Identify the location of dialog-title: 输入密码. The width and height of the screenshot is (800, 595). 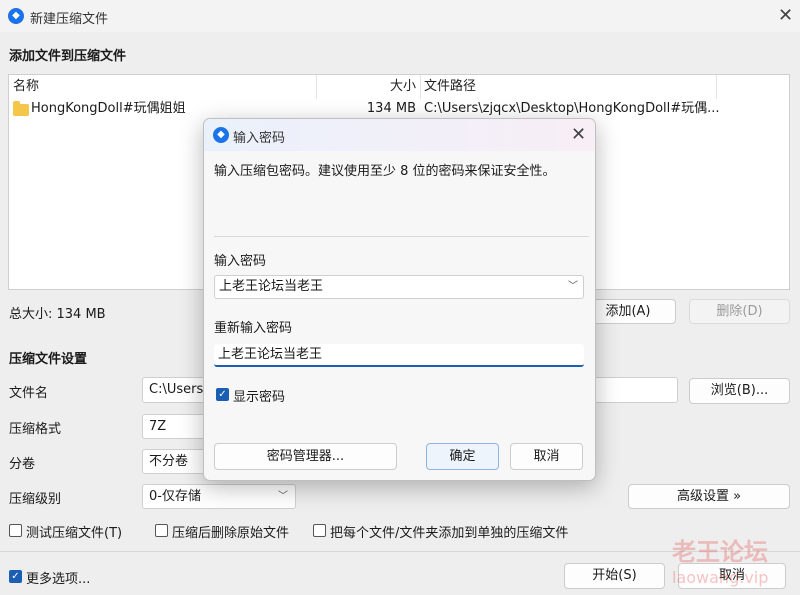
(259, 138).